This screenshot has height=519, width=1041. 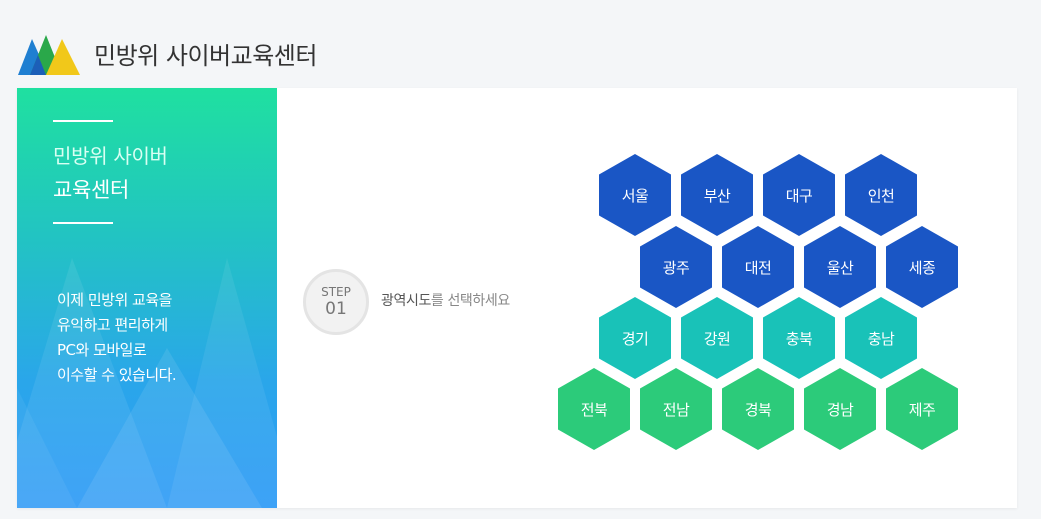 What do you see at coordinates (110, 156) in the screenshot?
I see `sidebar-title-line1: 민방위 사이버` at bounding box center [110, 156].